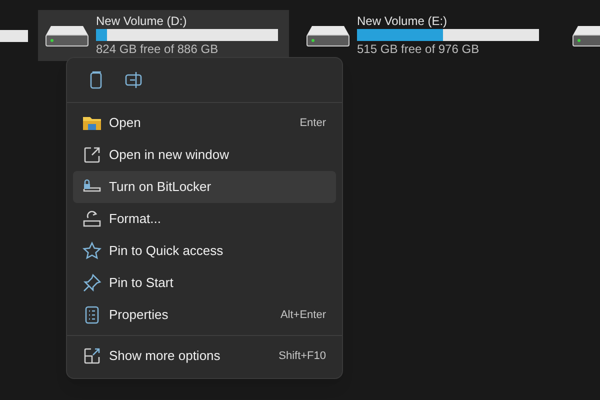 This screenshot has width=600, height=400. I want to click on menu-item: Show more options Shift+F10, so click(204, 356).